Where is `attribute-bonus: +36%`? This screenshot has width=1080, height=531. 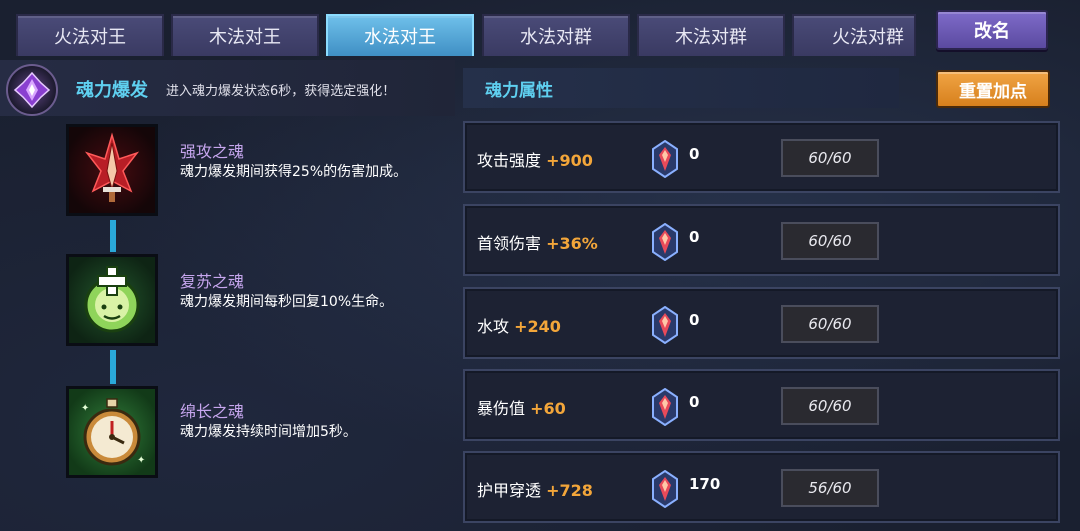 attribute-bonus: +36% is located at coordinates (572, 243).